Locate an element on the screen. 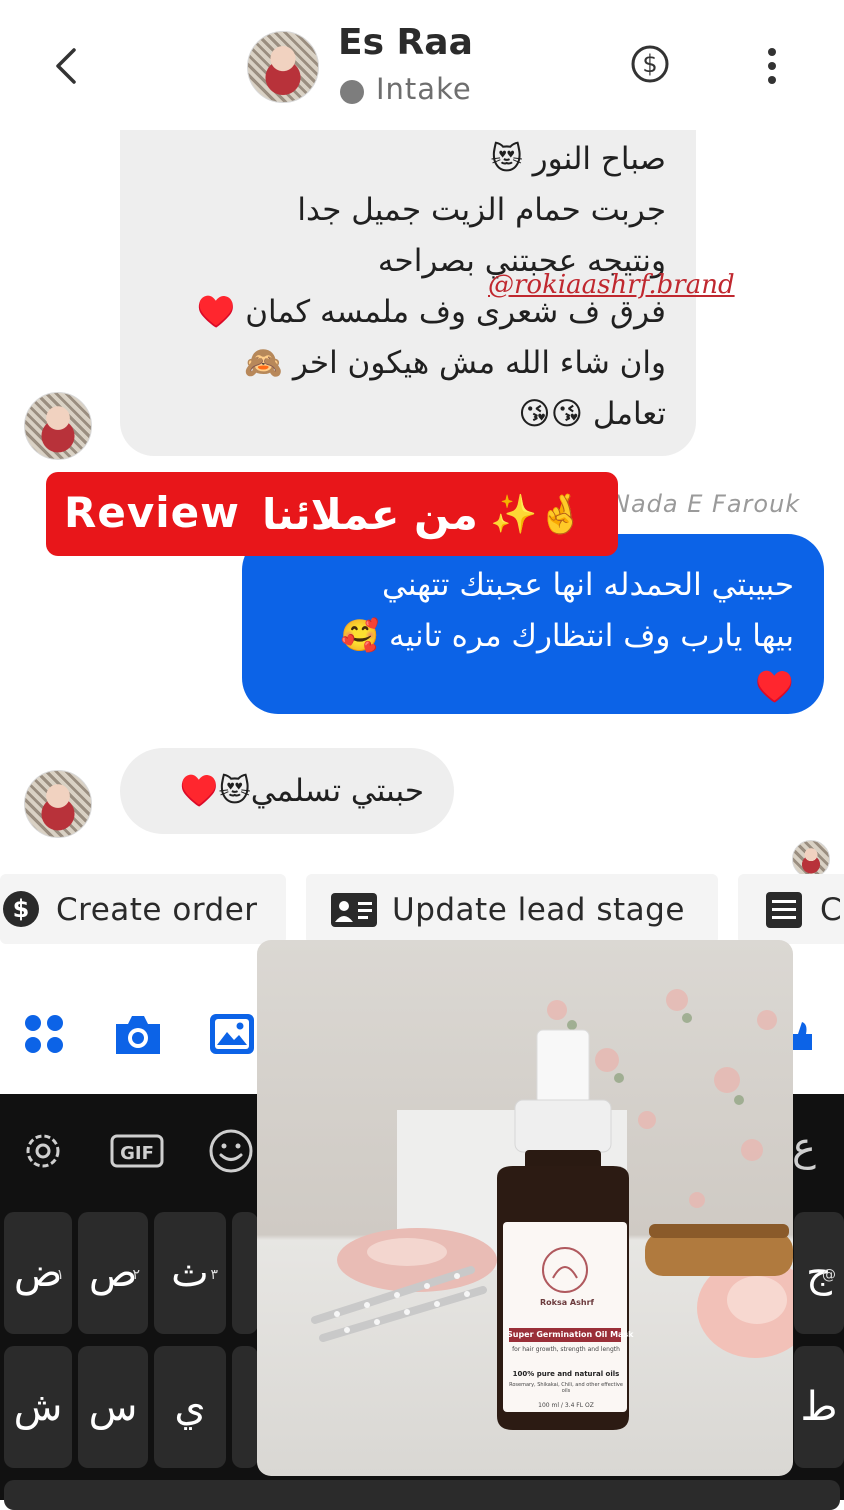  key: ش is located at coordinates (38, 1407).